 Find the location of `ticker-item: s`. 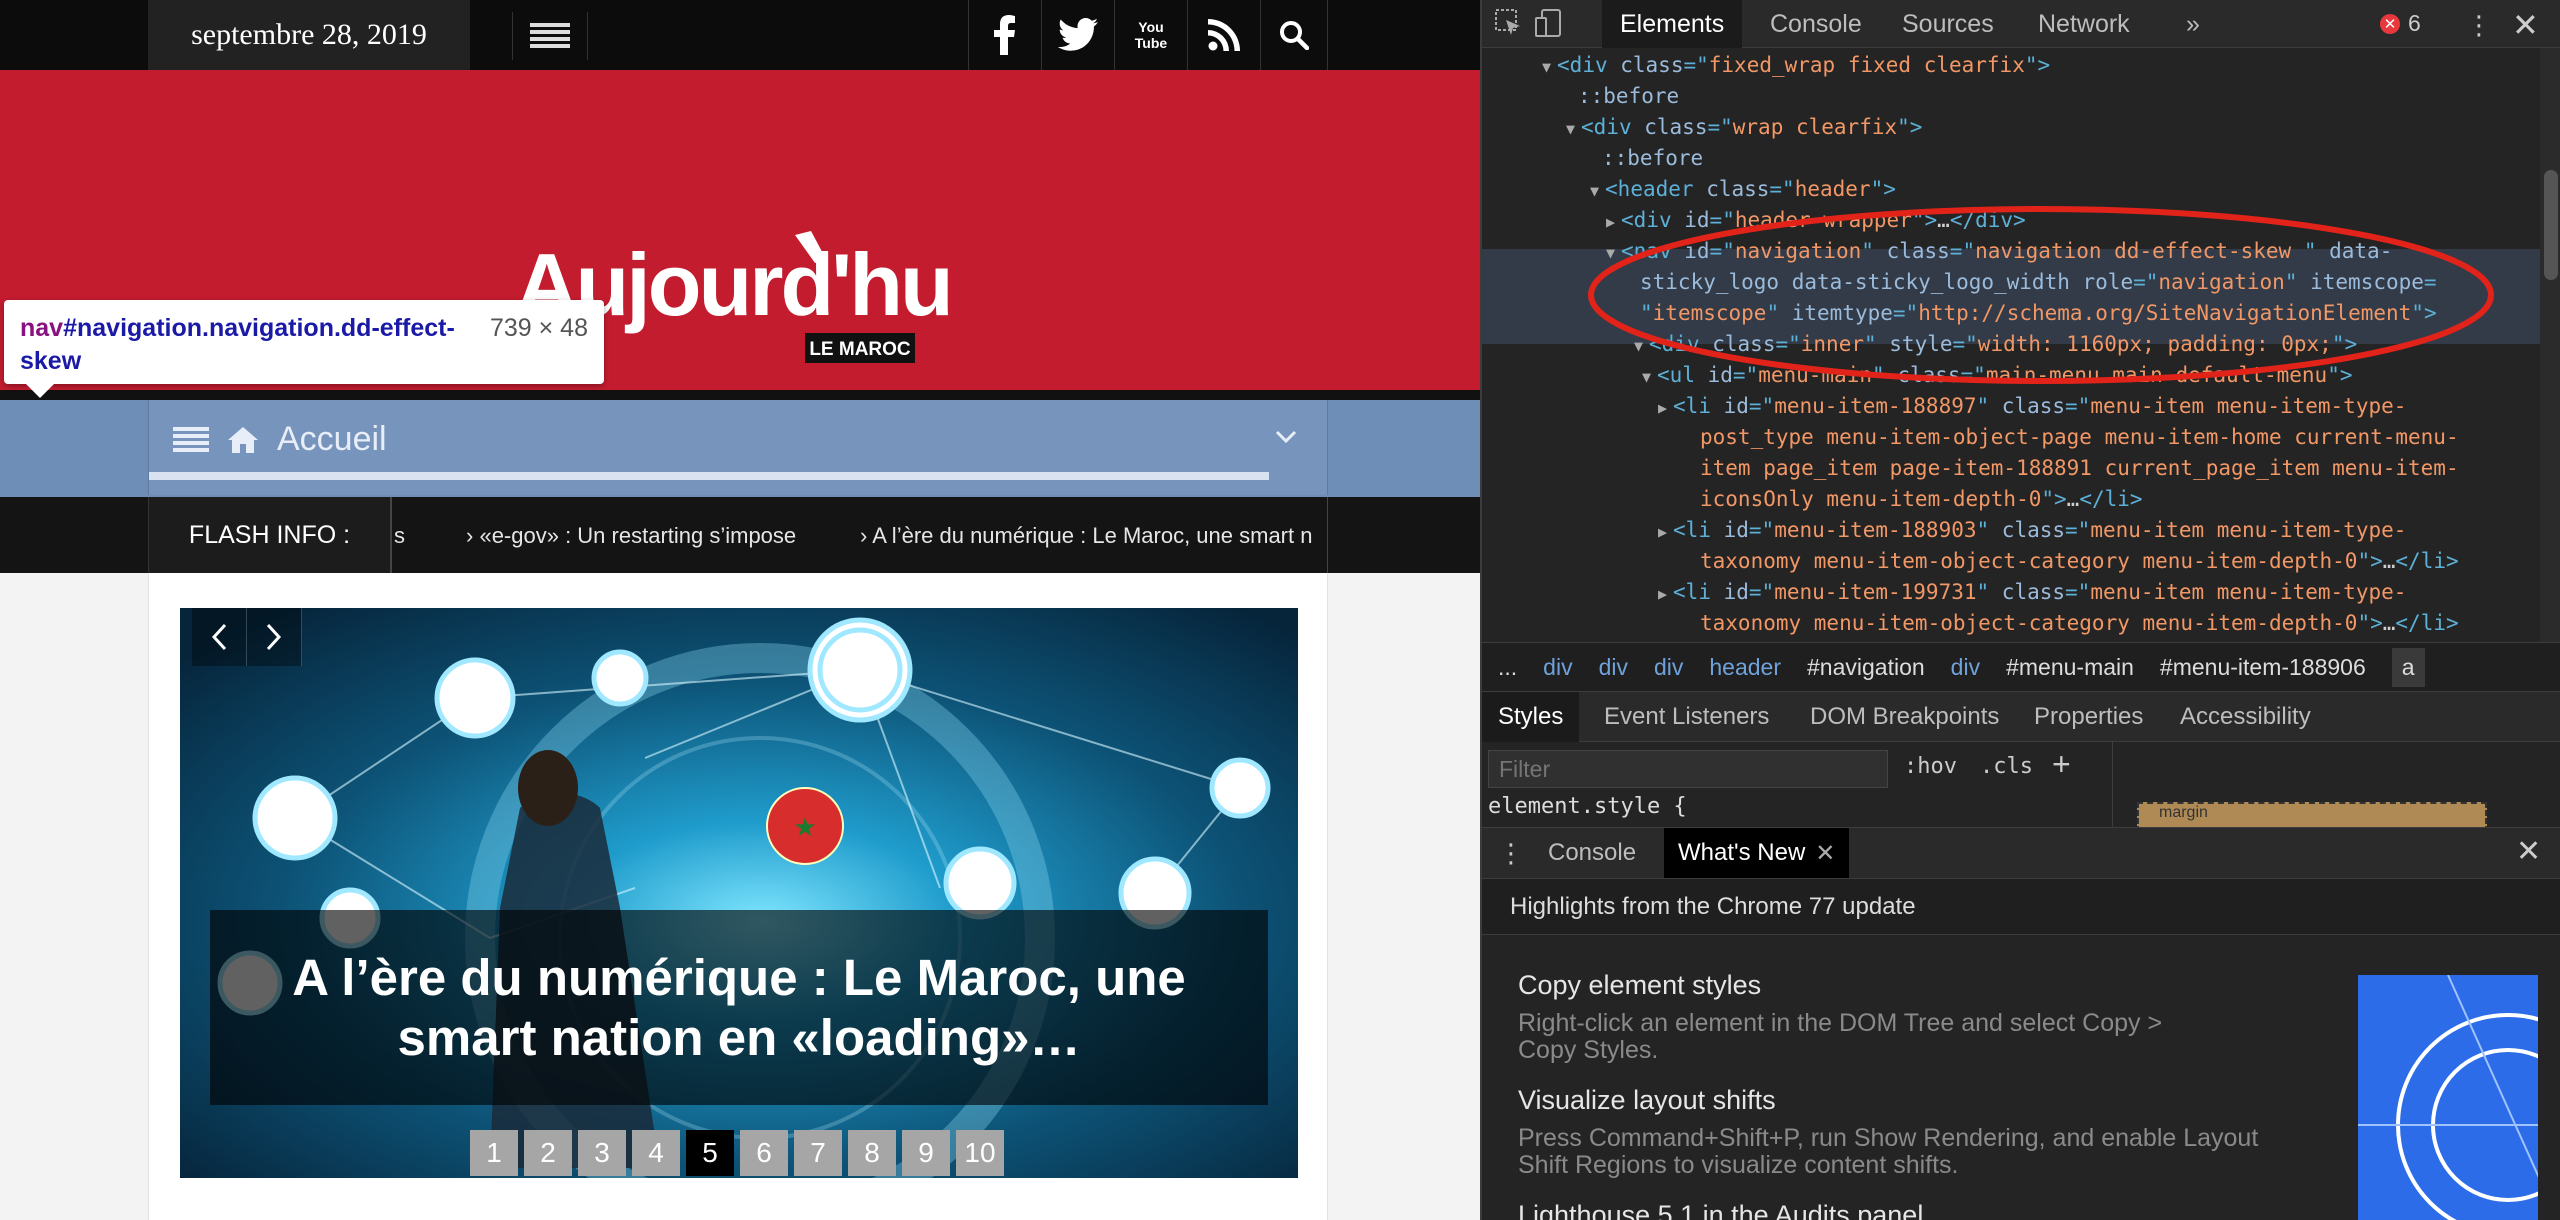

ticker-item: s is located at coordinates (399, 536).